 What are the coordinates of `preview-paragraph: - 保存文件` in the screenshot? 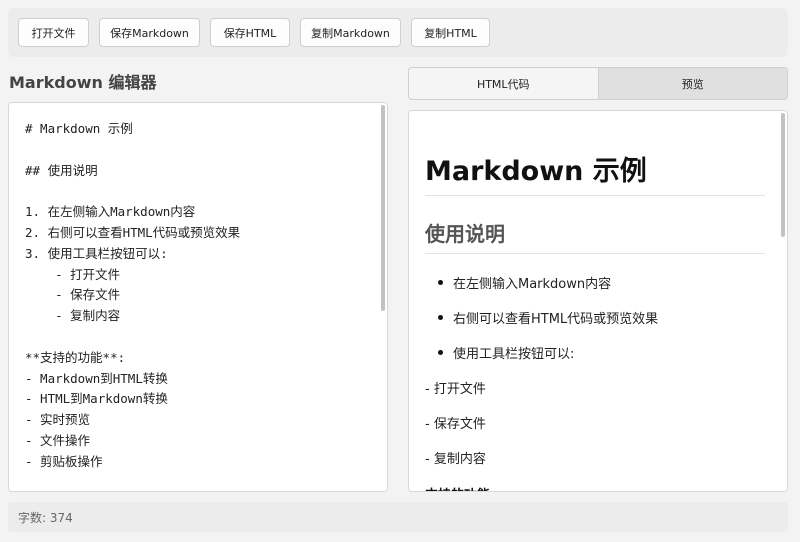 It's located at (455, 424).